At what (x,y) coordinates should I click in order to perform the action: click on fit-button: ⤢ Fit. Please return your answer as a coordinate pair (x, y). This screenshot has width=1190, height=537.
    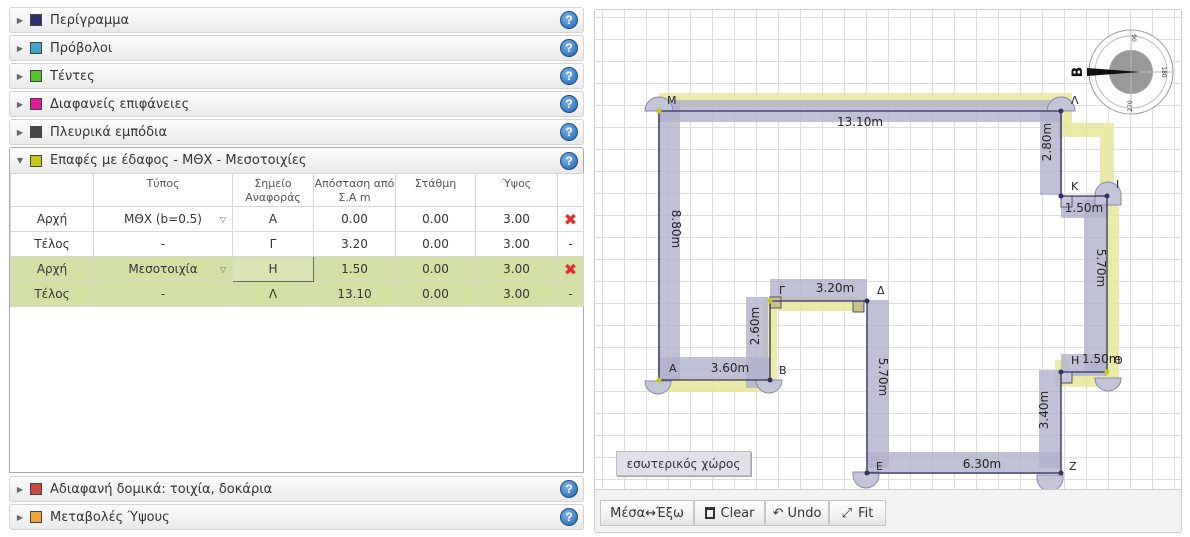
    Looking at the image, I should click on (857, 513).